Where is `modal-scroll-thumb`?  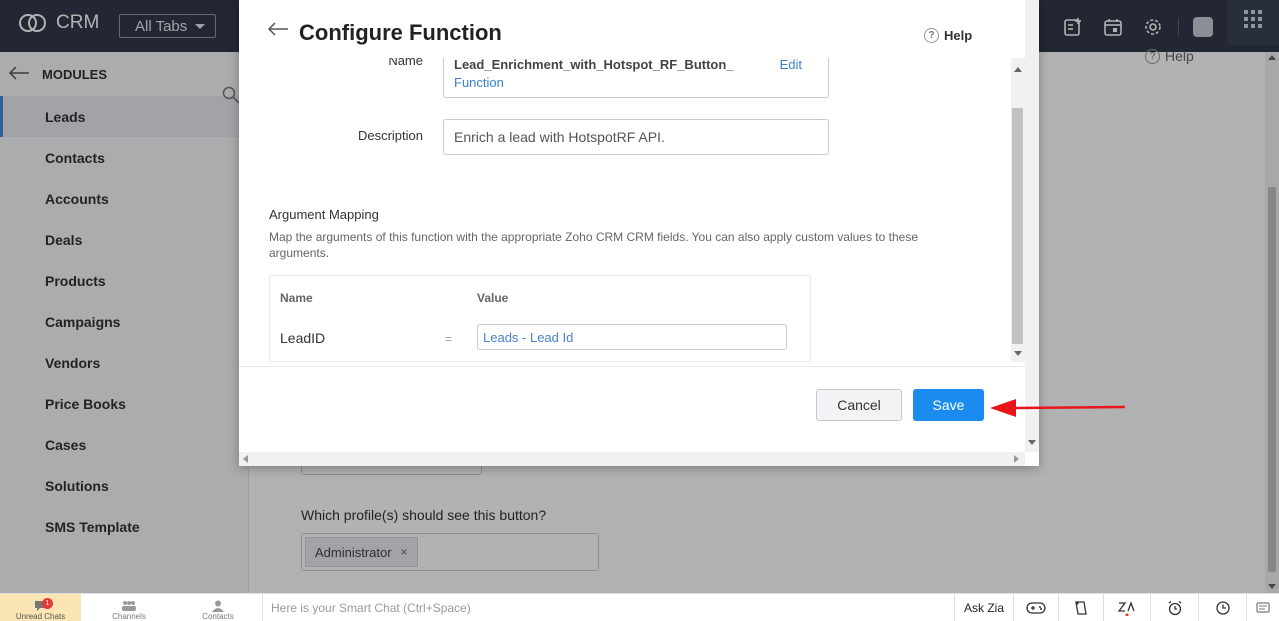
modal-scroll-thumb is located at coordinates (1017, 226).